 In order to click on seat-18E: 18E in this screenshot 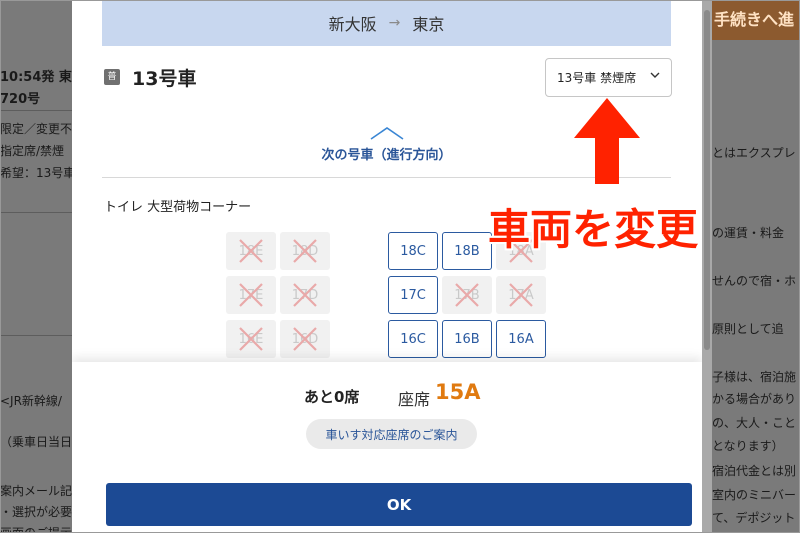, I will do `click(251, 251)`.